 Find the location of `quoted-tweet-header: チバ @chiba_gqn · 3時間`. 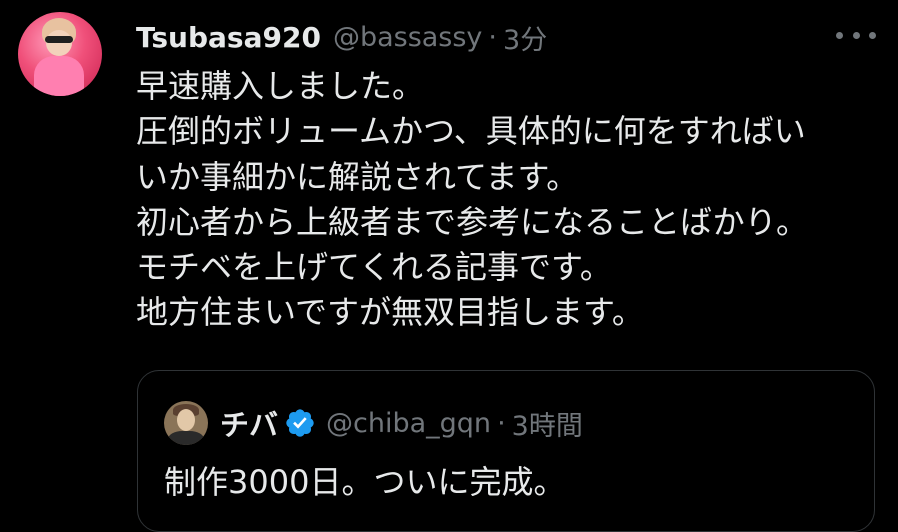

quoted-tweet-header: チバ @chiba_gqn · 3時間 is located at coordinates (401, 423).